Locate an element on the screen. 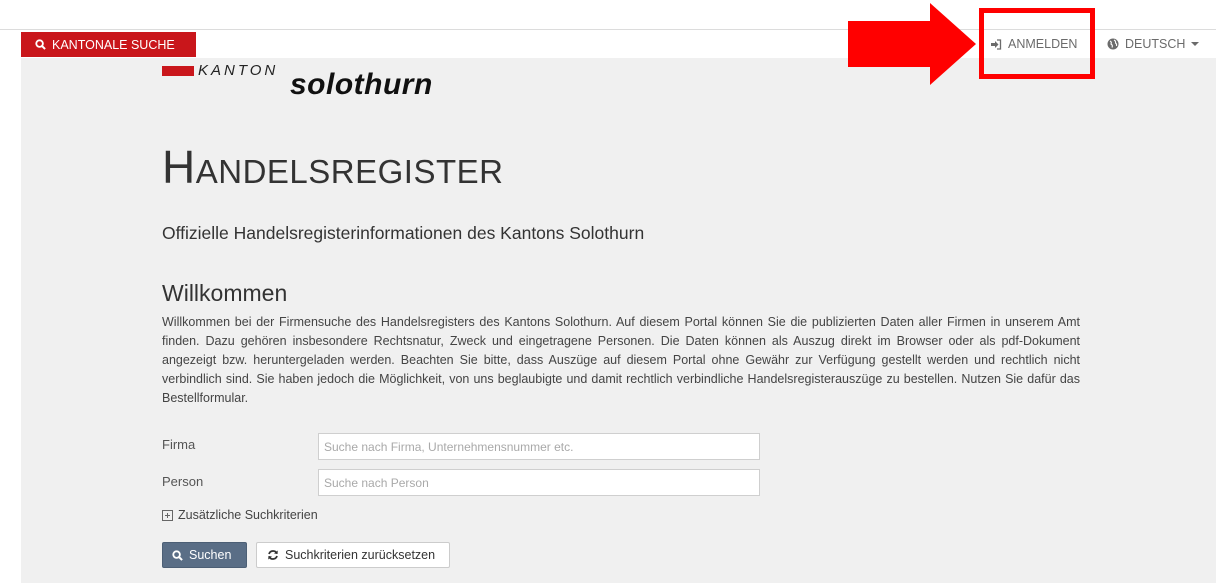 The width and height of the screenshot is (1216, 583). additional-criteria-toggle: Zusätzliche Suchkriterien is located at coordinates (240, 515).